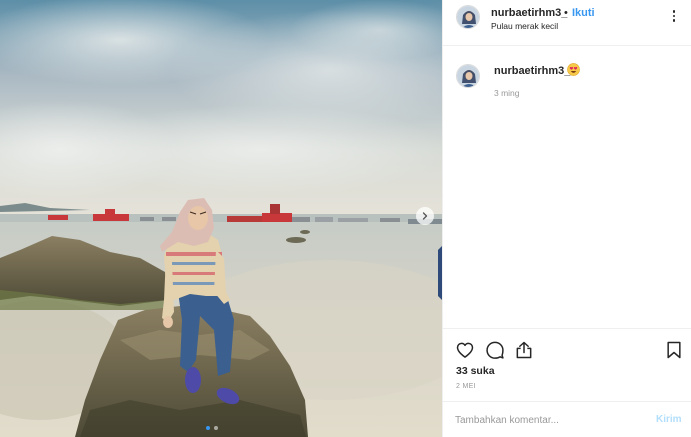  What do you see at coordinates (674, 350) in the screenshot?
I see `bookmark-icon` at bounding box center [674, 350].